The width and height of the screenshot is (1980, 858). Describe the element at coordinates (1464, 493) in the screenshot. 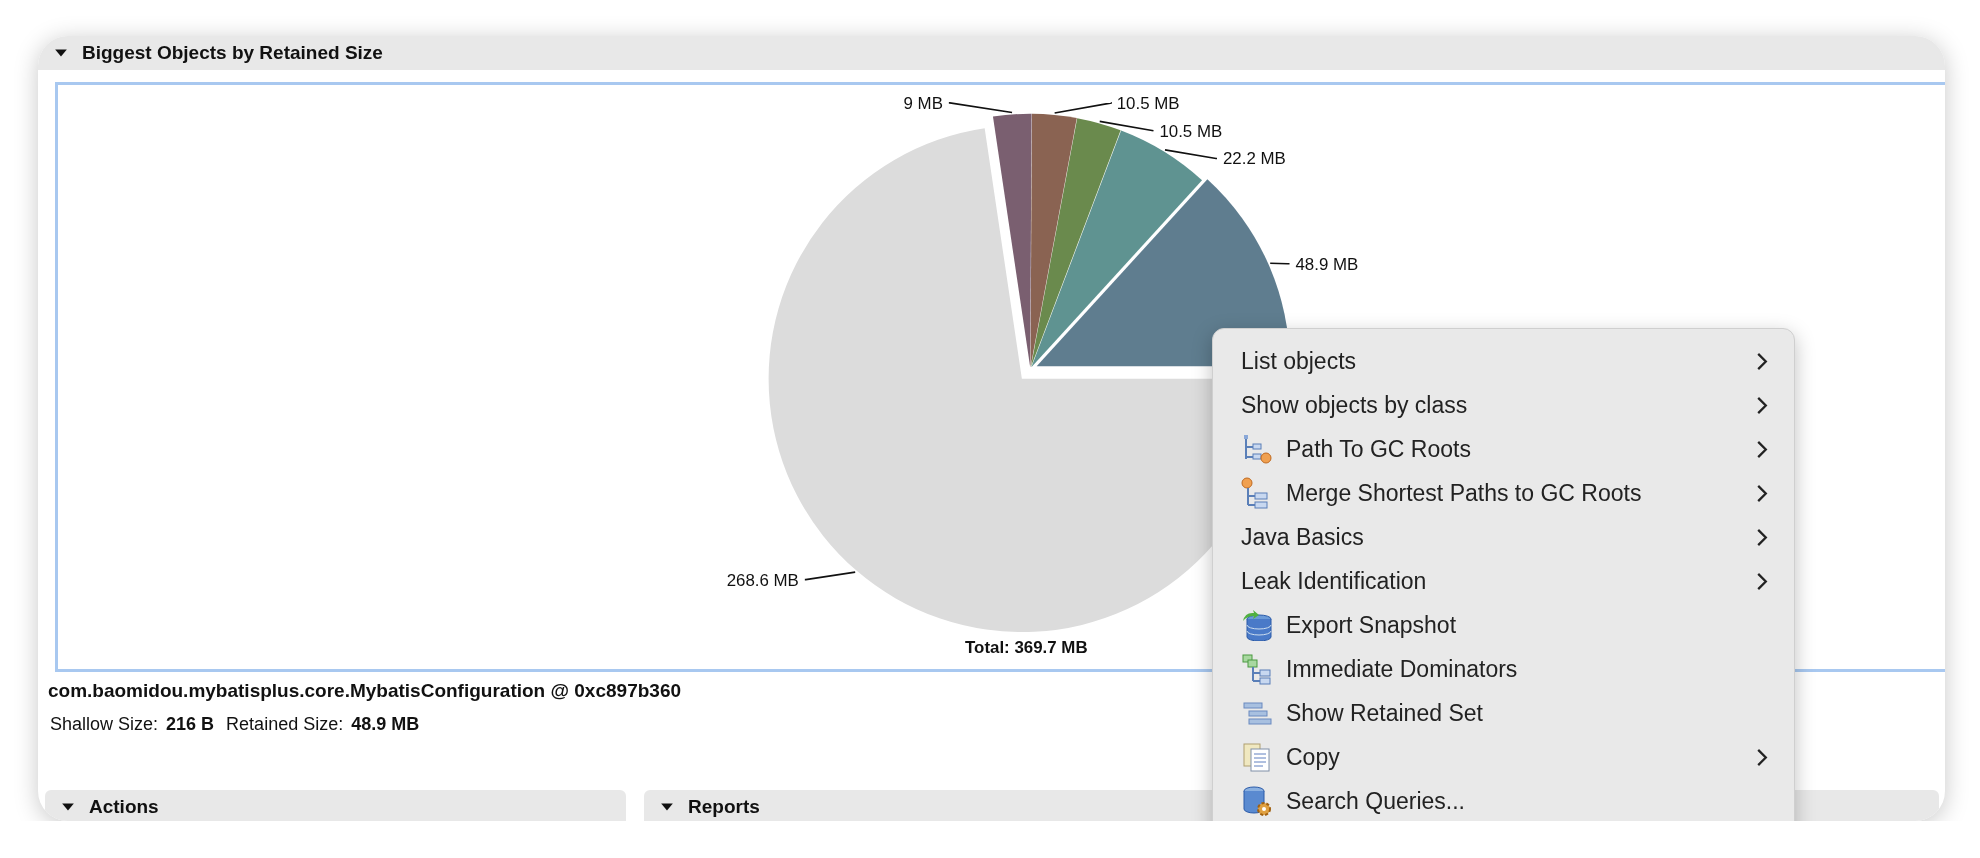

I see `menu-item-label: Merge Shortest Paths to GC Roots` at that location.